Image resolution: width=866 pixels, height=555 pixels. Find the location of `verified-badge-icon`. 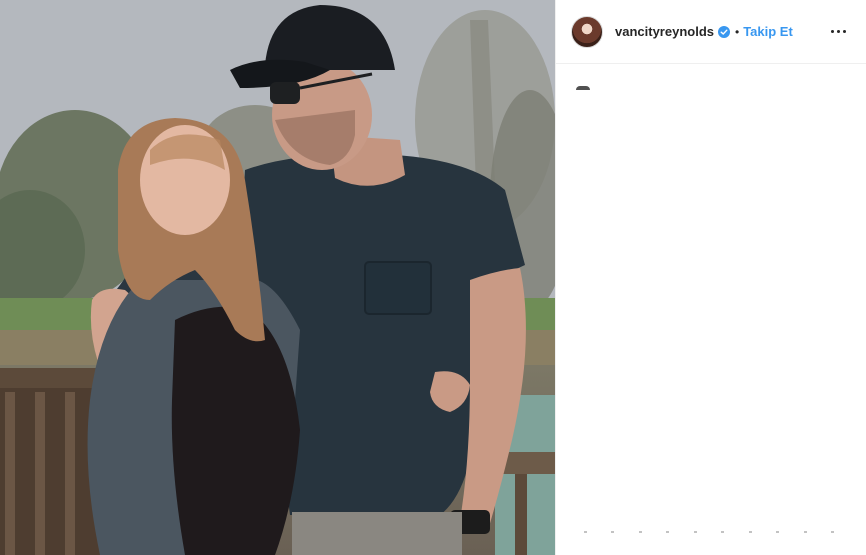

verified-badge-icon is located at coordinates (724, 31).